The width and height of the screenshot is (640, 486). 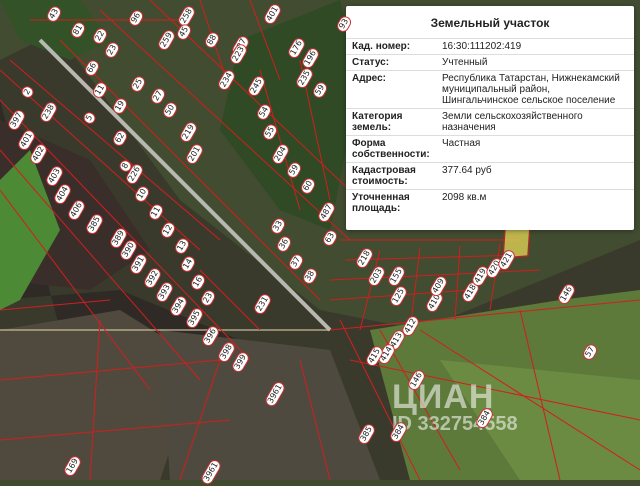 I want to click on info-key: Кадастровая стоимость:, so click(x=384, y=176).